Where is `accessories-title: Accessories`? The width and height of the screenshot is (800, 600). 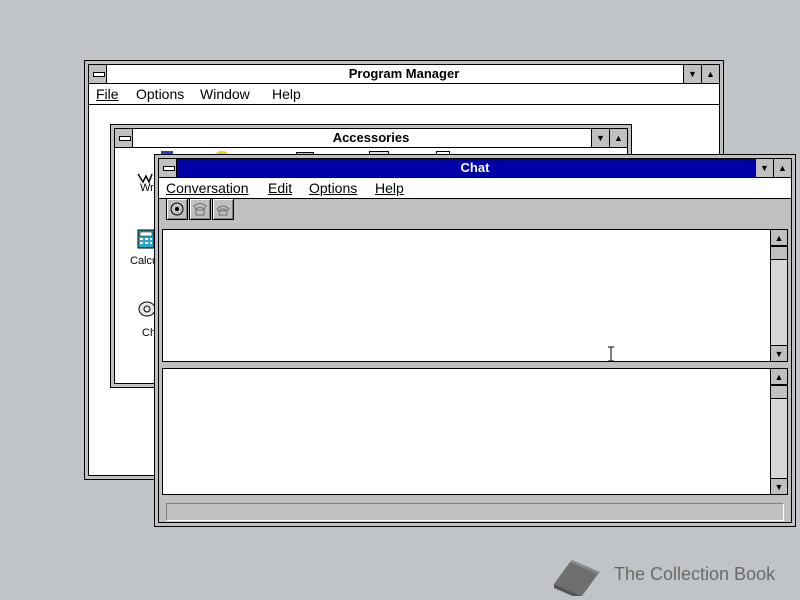
accessories-title: Accessories is located at coordinates (371, 137).